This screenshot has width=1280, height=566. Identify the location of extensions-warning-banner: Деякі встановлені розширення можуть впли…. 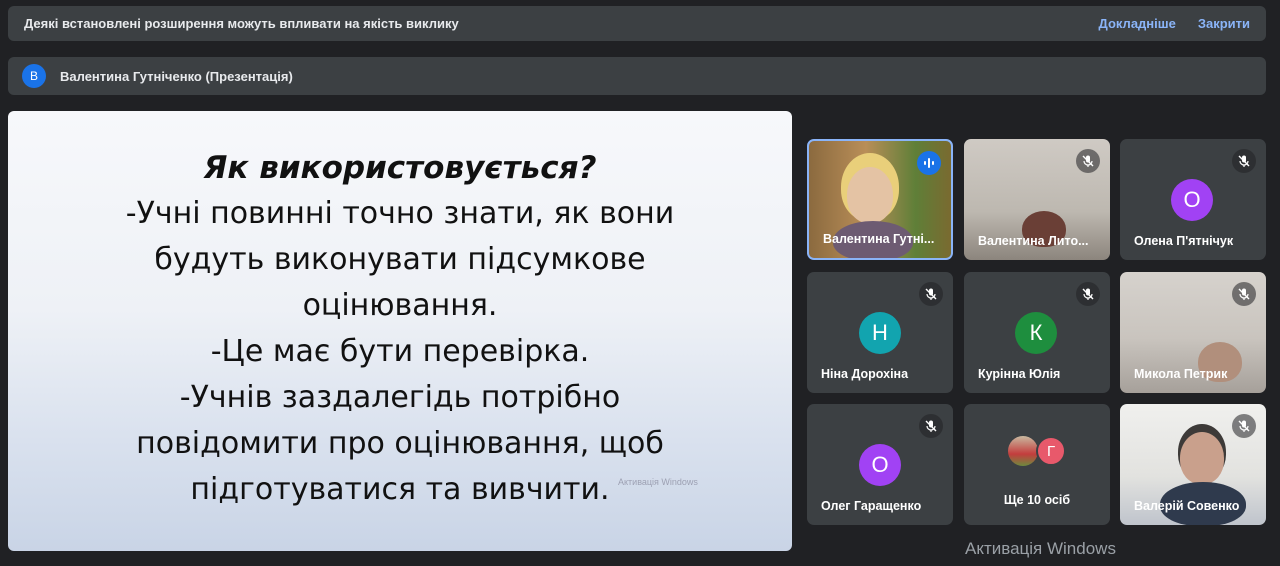
(637, 23).